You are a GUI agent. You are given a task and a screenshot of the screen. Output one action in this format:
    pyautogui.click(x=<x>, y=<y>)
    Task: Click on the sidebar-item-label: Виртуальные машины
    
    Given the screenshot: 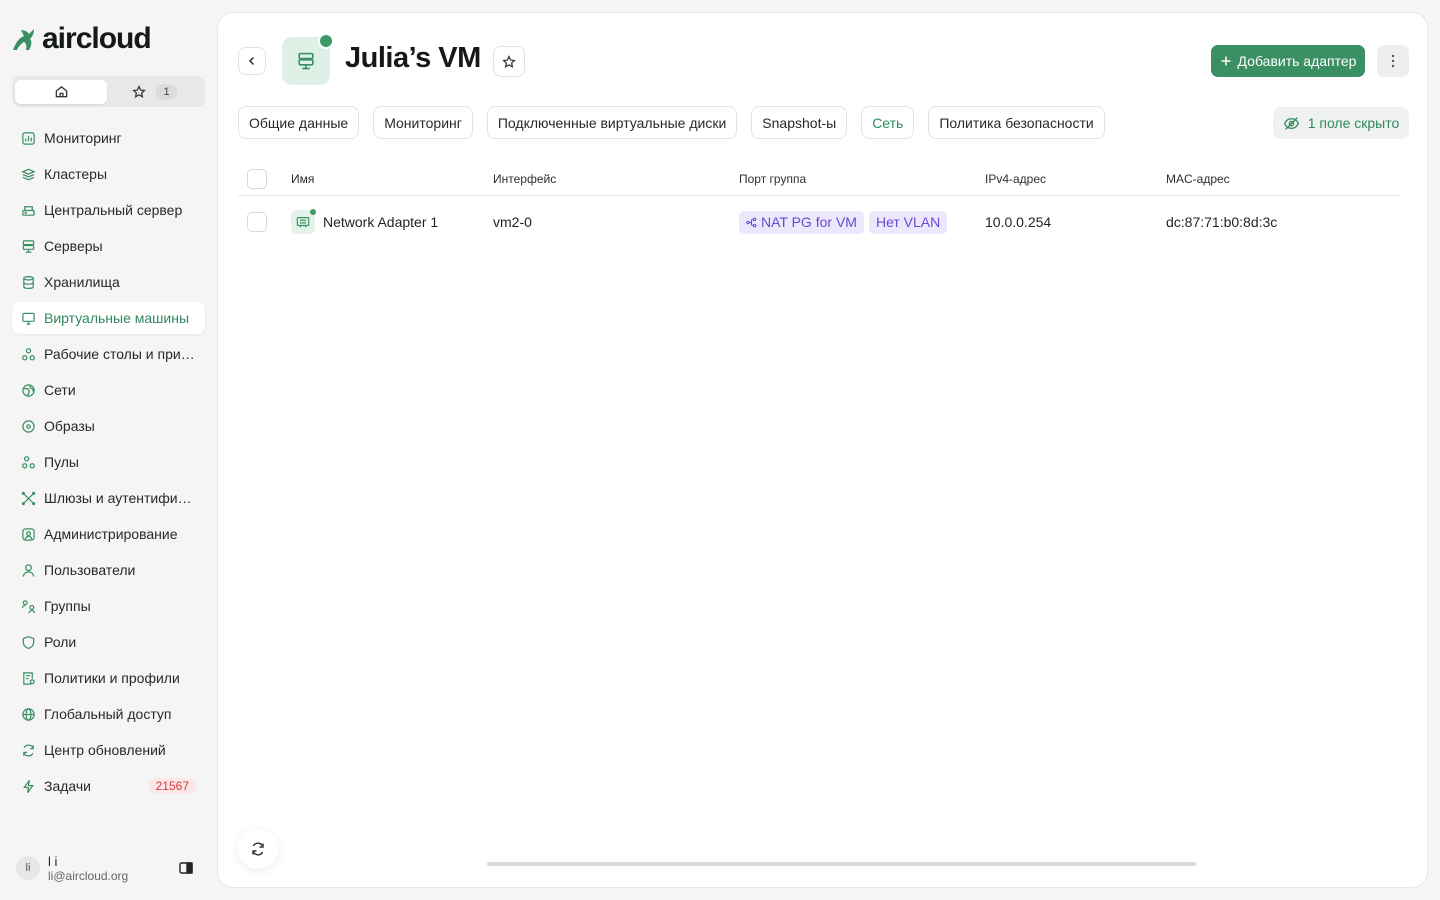 What is the action you would take?
    pyautogui.click(x=117, y=318)
    